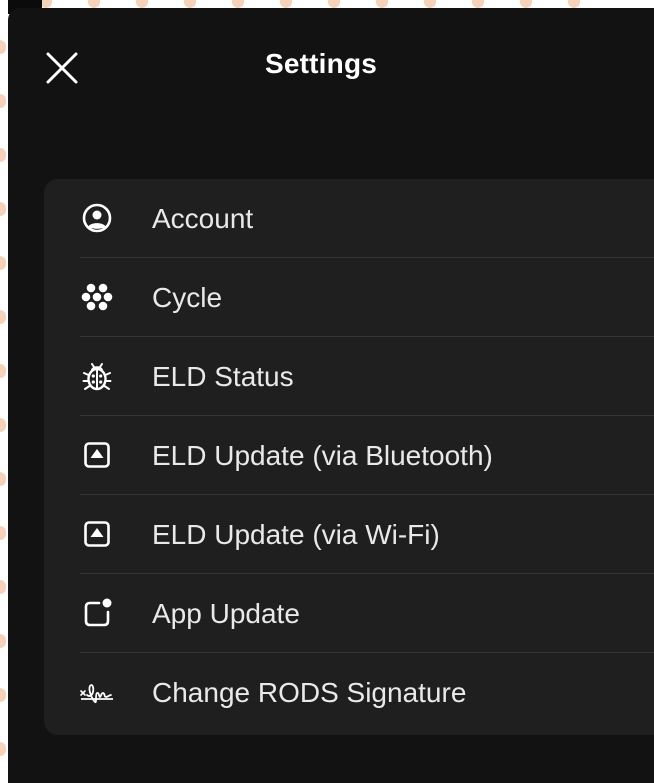 Image resolution: width=654 pixels, height=783 pixels. I want to click on settings-item-label: ELD Update (via Bluetooth), so click(322, 455).